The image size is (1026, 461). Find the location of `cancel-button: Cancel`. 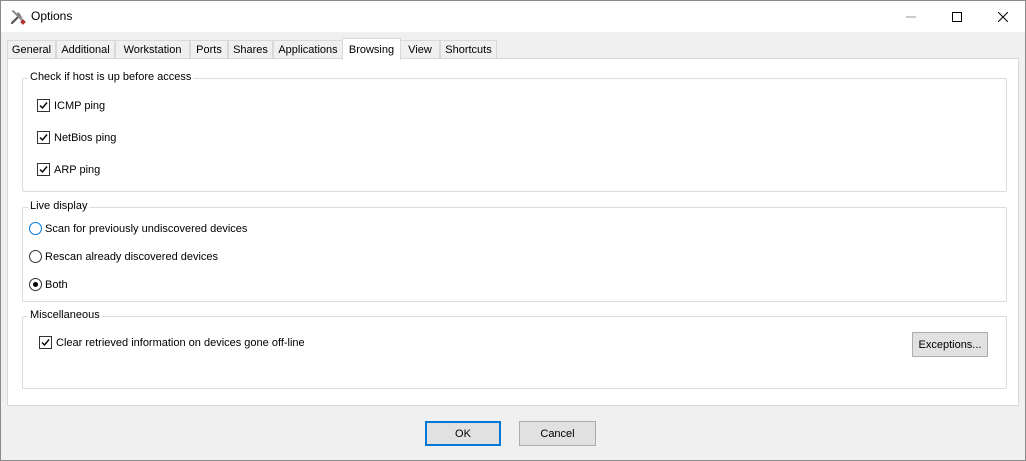

cancel-button: Cancel is located at coordinates (557, 433).